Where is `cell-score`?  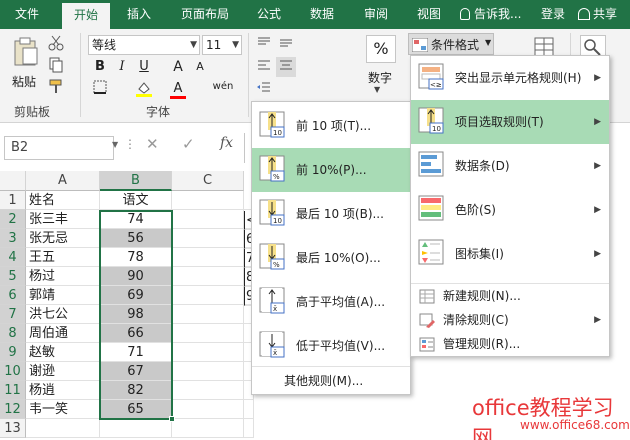 cell-score is located at coordinates (136, 428).